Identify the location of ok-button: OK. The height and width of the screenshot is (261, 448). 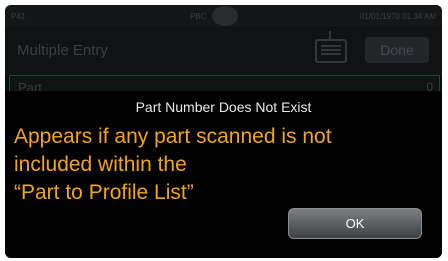
(355, 223).